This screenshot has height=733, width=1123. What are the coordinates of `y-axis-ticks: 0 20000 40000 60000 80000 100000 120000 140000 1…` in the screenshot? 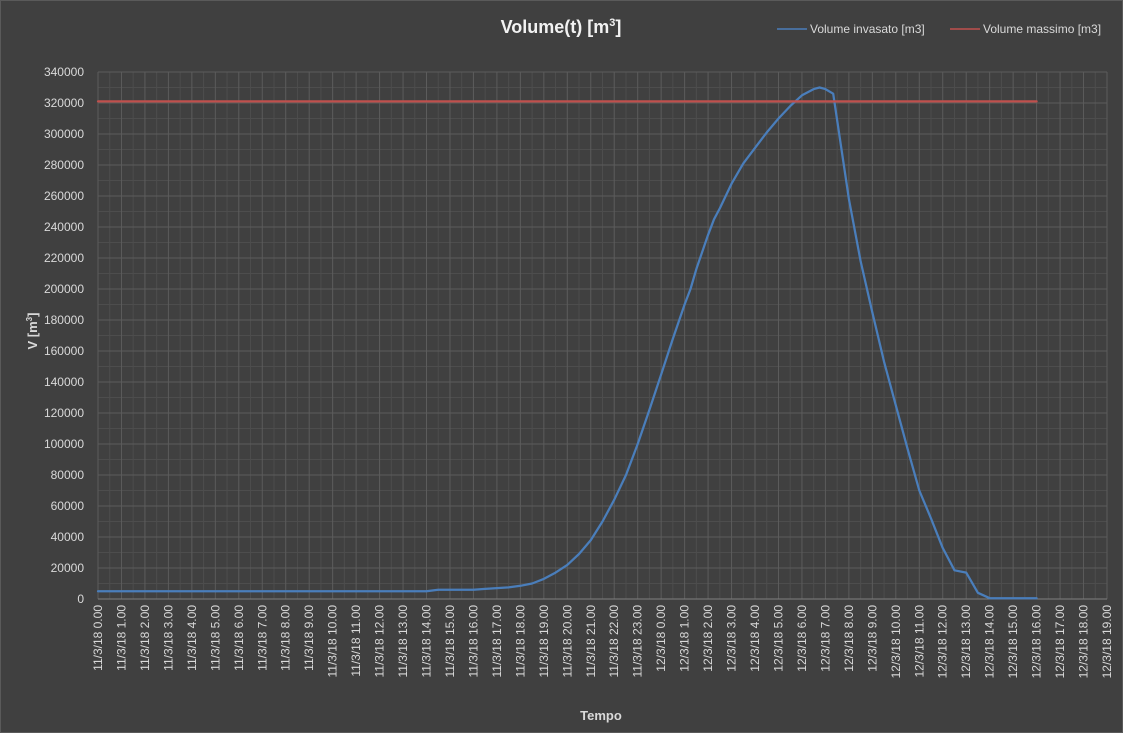 It's located at (64, 335).